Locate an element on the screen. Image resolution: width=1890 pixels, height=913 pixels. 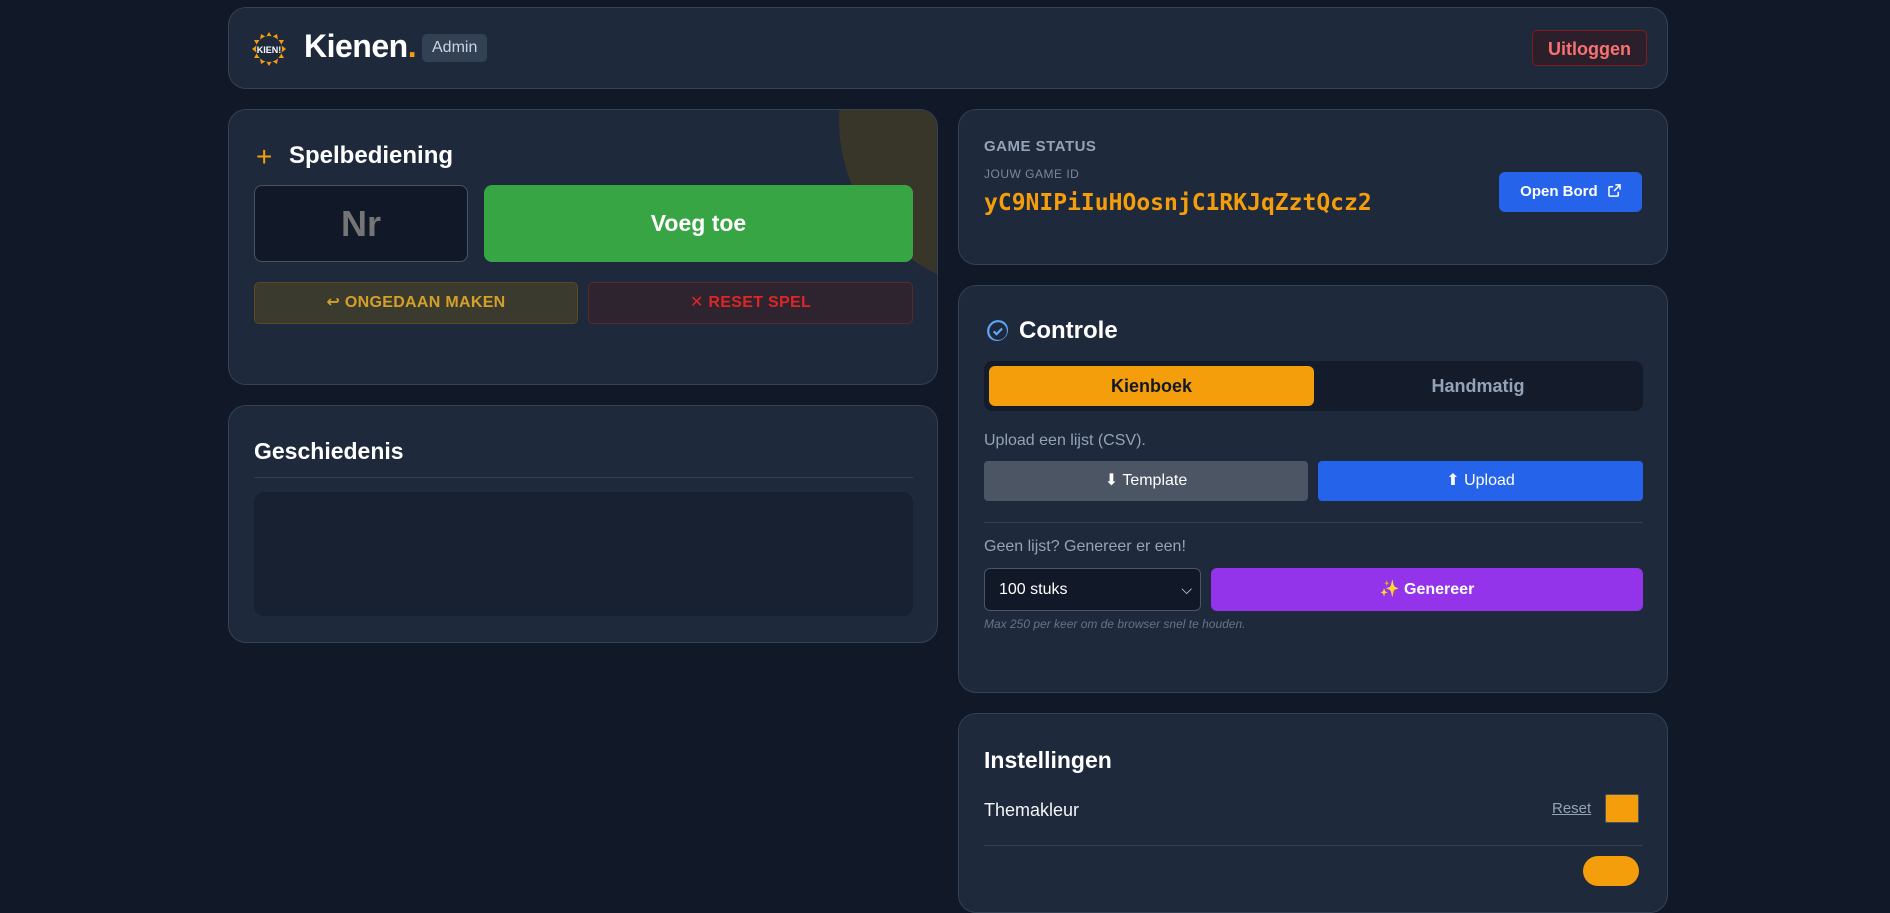
theme-reset-link: Reset is located at coordinates (1571, 808).